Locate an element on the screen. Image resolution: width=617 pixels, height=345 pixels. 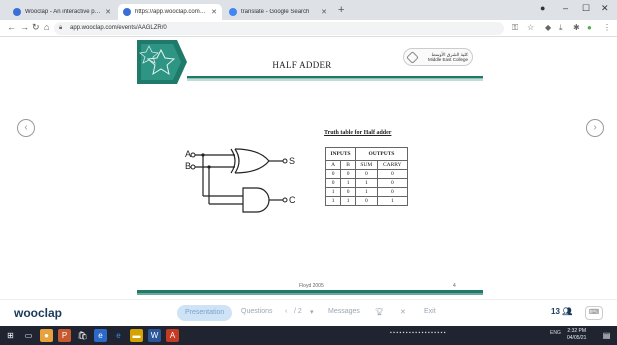
edge-app-icon: e is located at coordinates (100, 335).